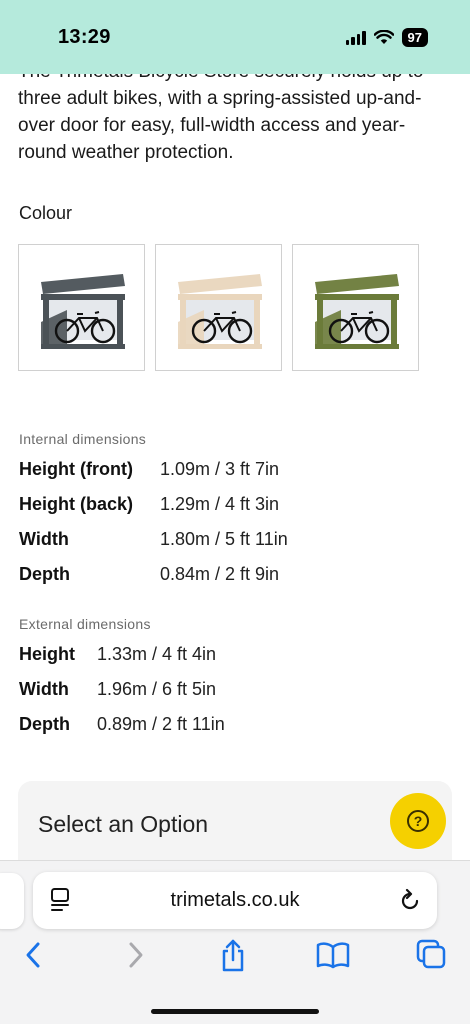  I want to click on signal-icon, so click(355, 37).